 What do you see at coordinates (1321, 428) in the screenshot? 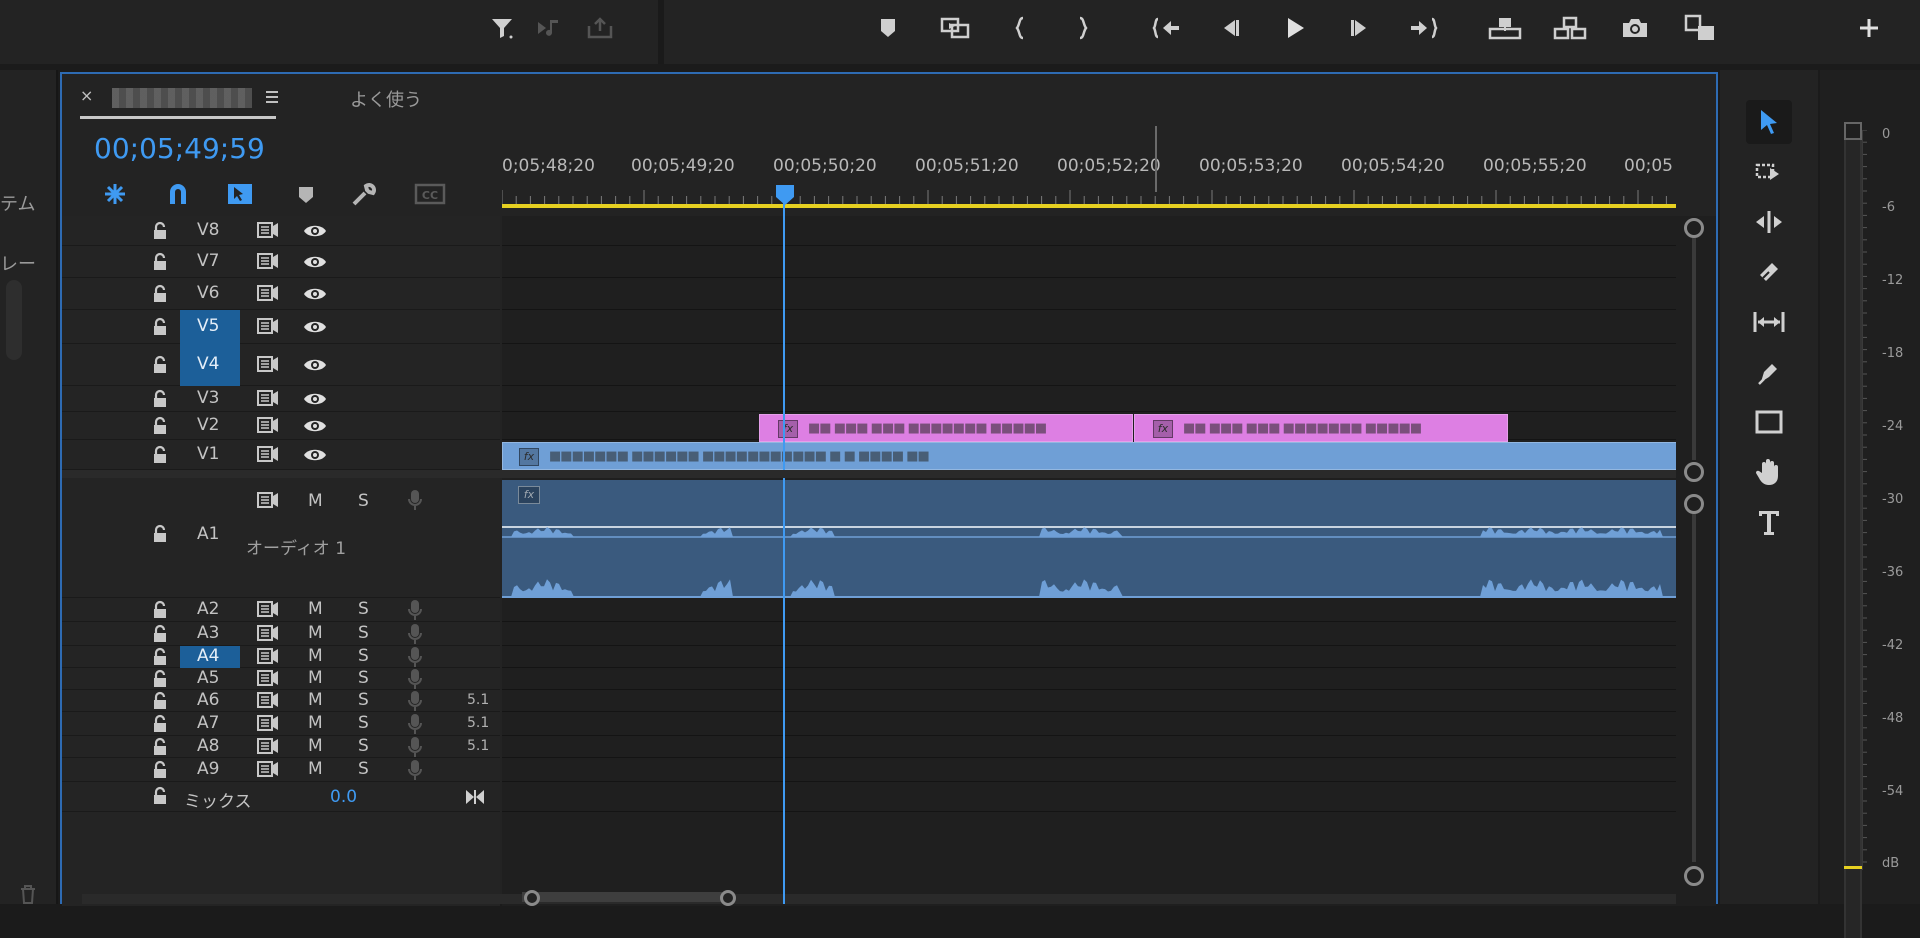
I see `v2-clip-2: fx ■■ ■■■ ■■■ ■■■■■■■ ■■■■■` at bounding box center [1321, 428].